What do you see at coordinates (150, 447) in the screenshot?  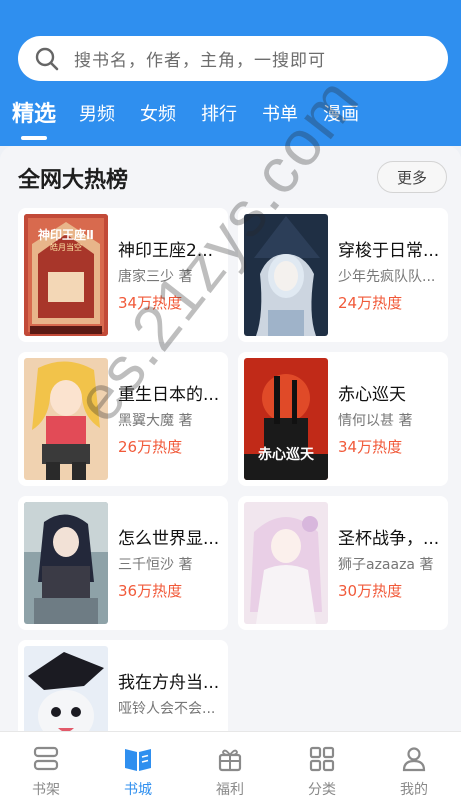 I see `book-heat: 26万热度` at bounding box center [150, 447].